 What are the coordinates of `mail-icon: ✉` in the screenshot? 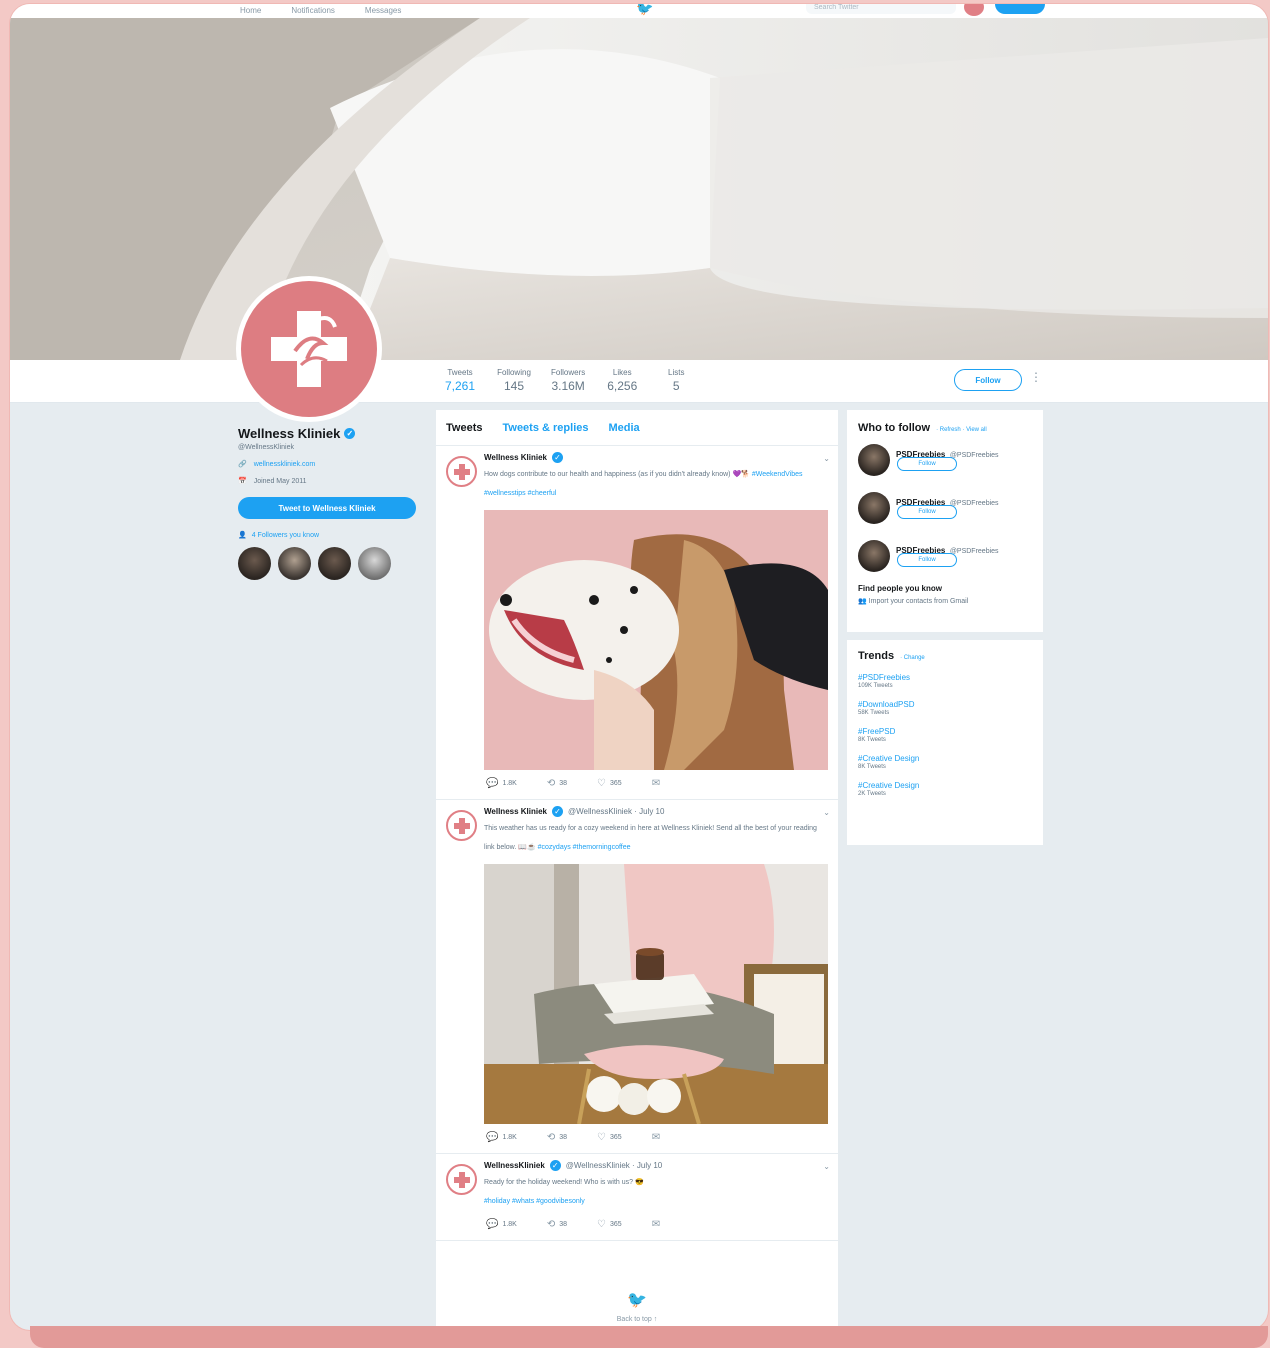 It's located at (656, 1137).